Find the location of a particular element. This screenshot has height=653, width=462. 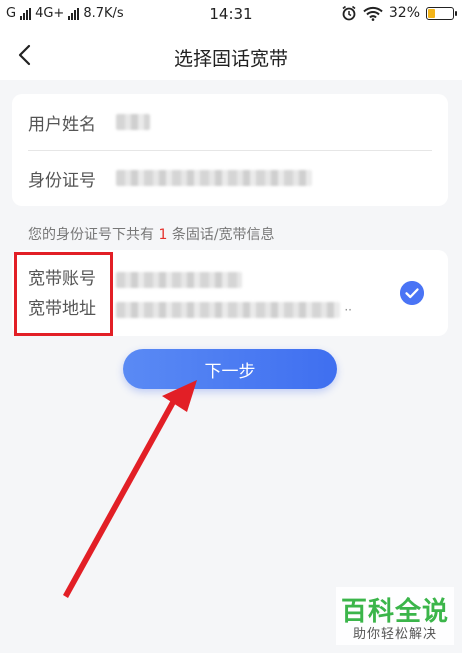

page-title: 选择固话宽带 is located at coordinates (230, 59).